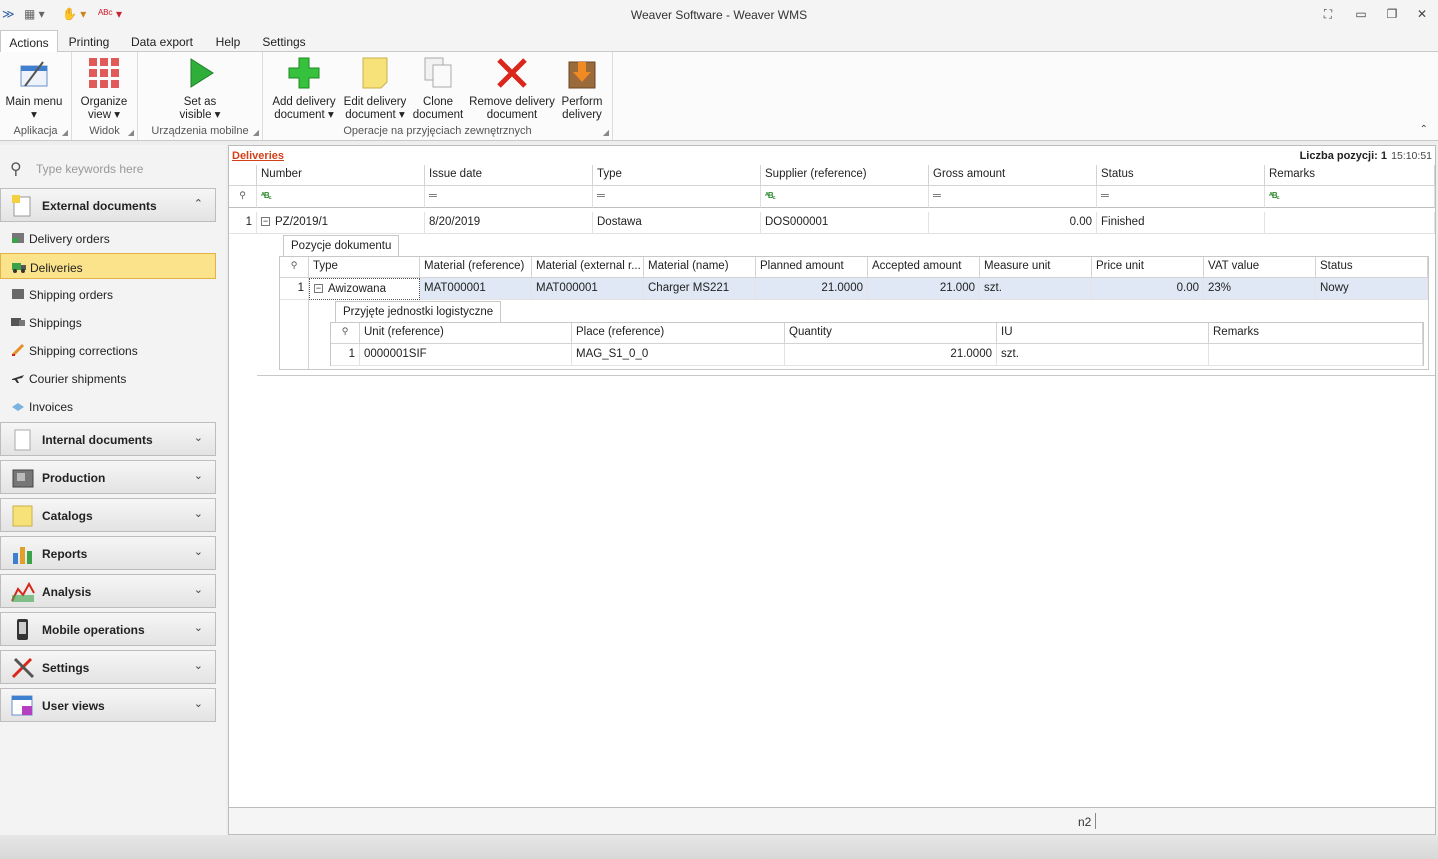 Image resolution: width=1438 pixels, height=859 pixels. I want to click on tab-actions: Actions, so click(29, 41).